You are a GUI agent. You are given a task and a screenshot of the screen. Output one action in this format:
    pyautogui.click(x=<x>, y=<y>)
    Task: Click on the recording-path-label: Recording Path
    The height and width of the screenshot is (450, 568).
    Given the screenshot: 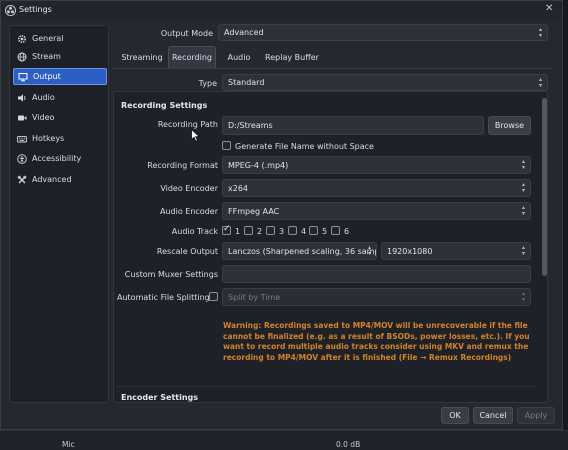 What is the action you would take?
    pyautogui.click(x=187, y=124)
    